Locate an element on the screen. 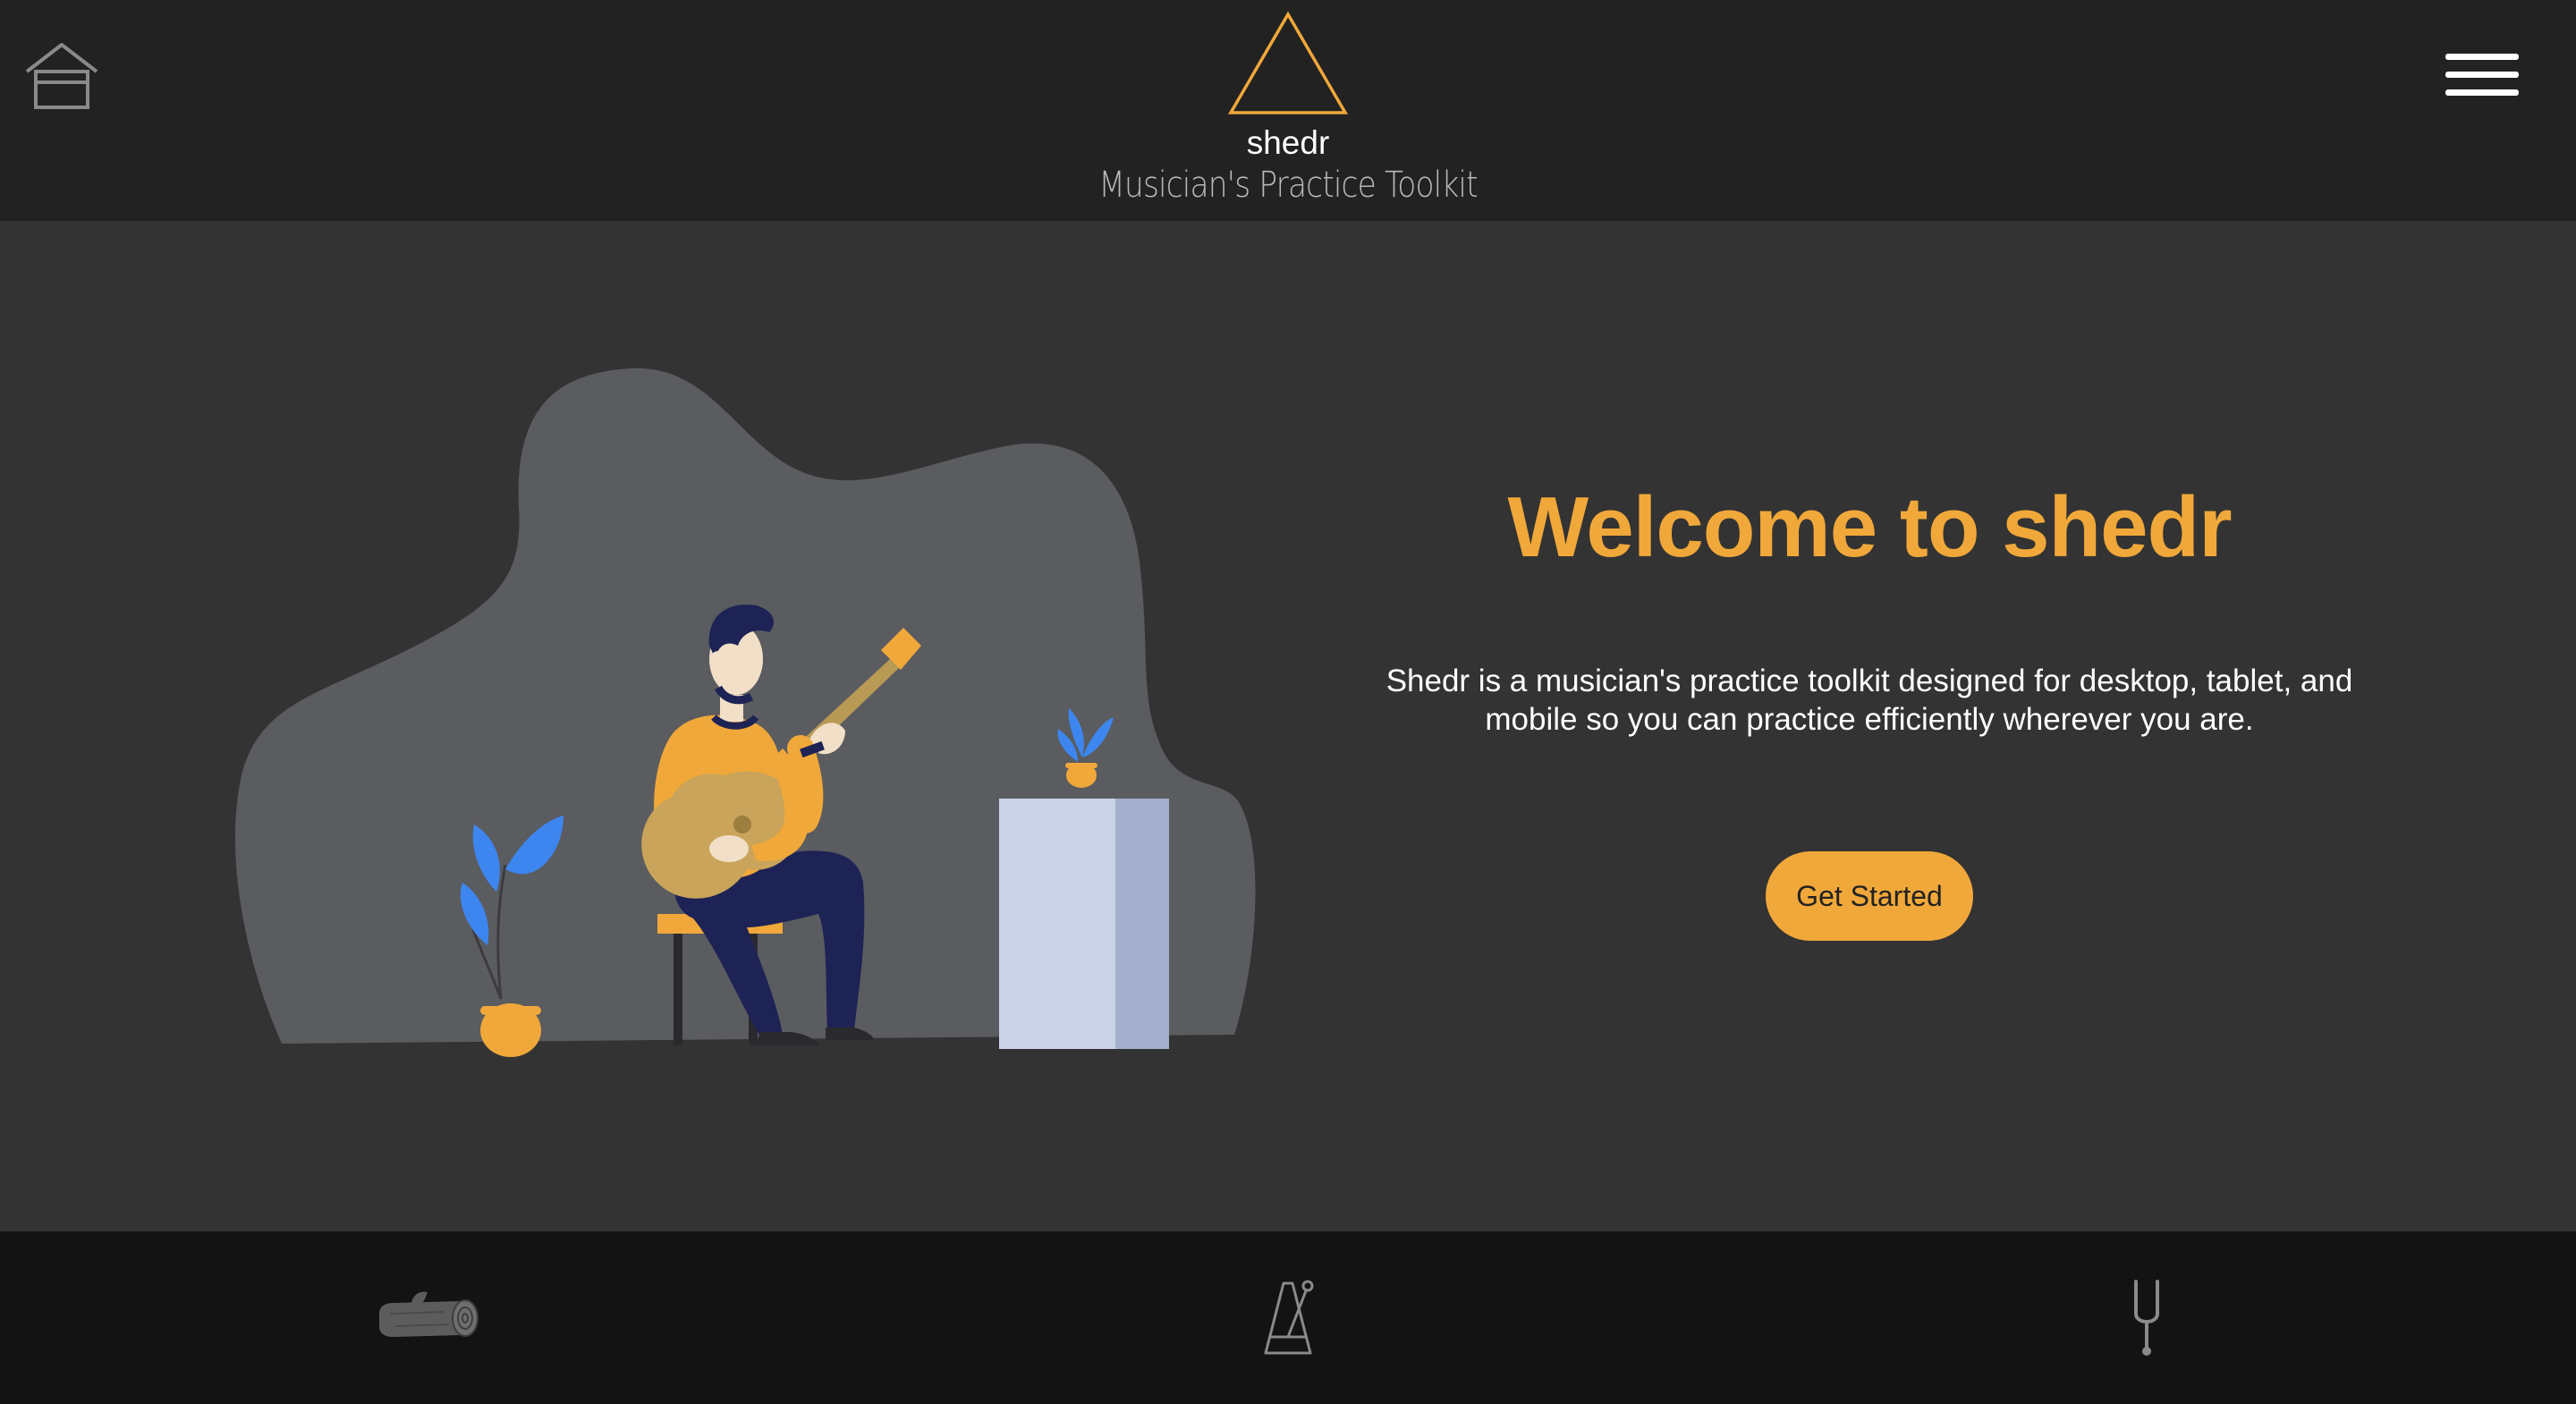 This screenshot has height=1404, width=2576. tuning-fork-icon is located at coordinates (2146, 1318).